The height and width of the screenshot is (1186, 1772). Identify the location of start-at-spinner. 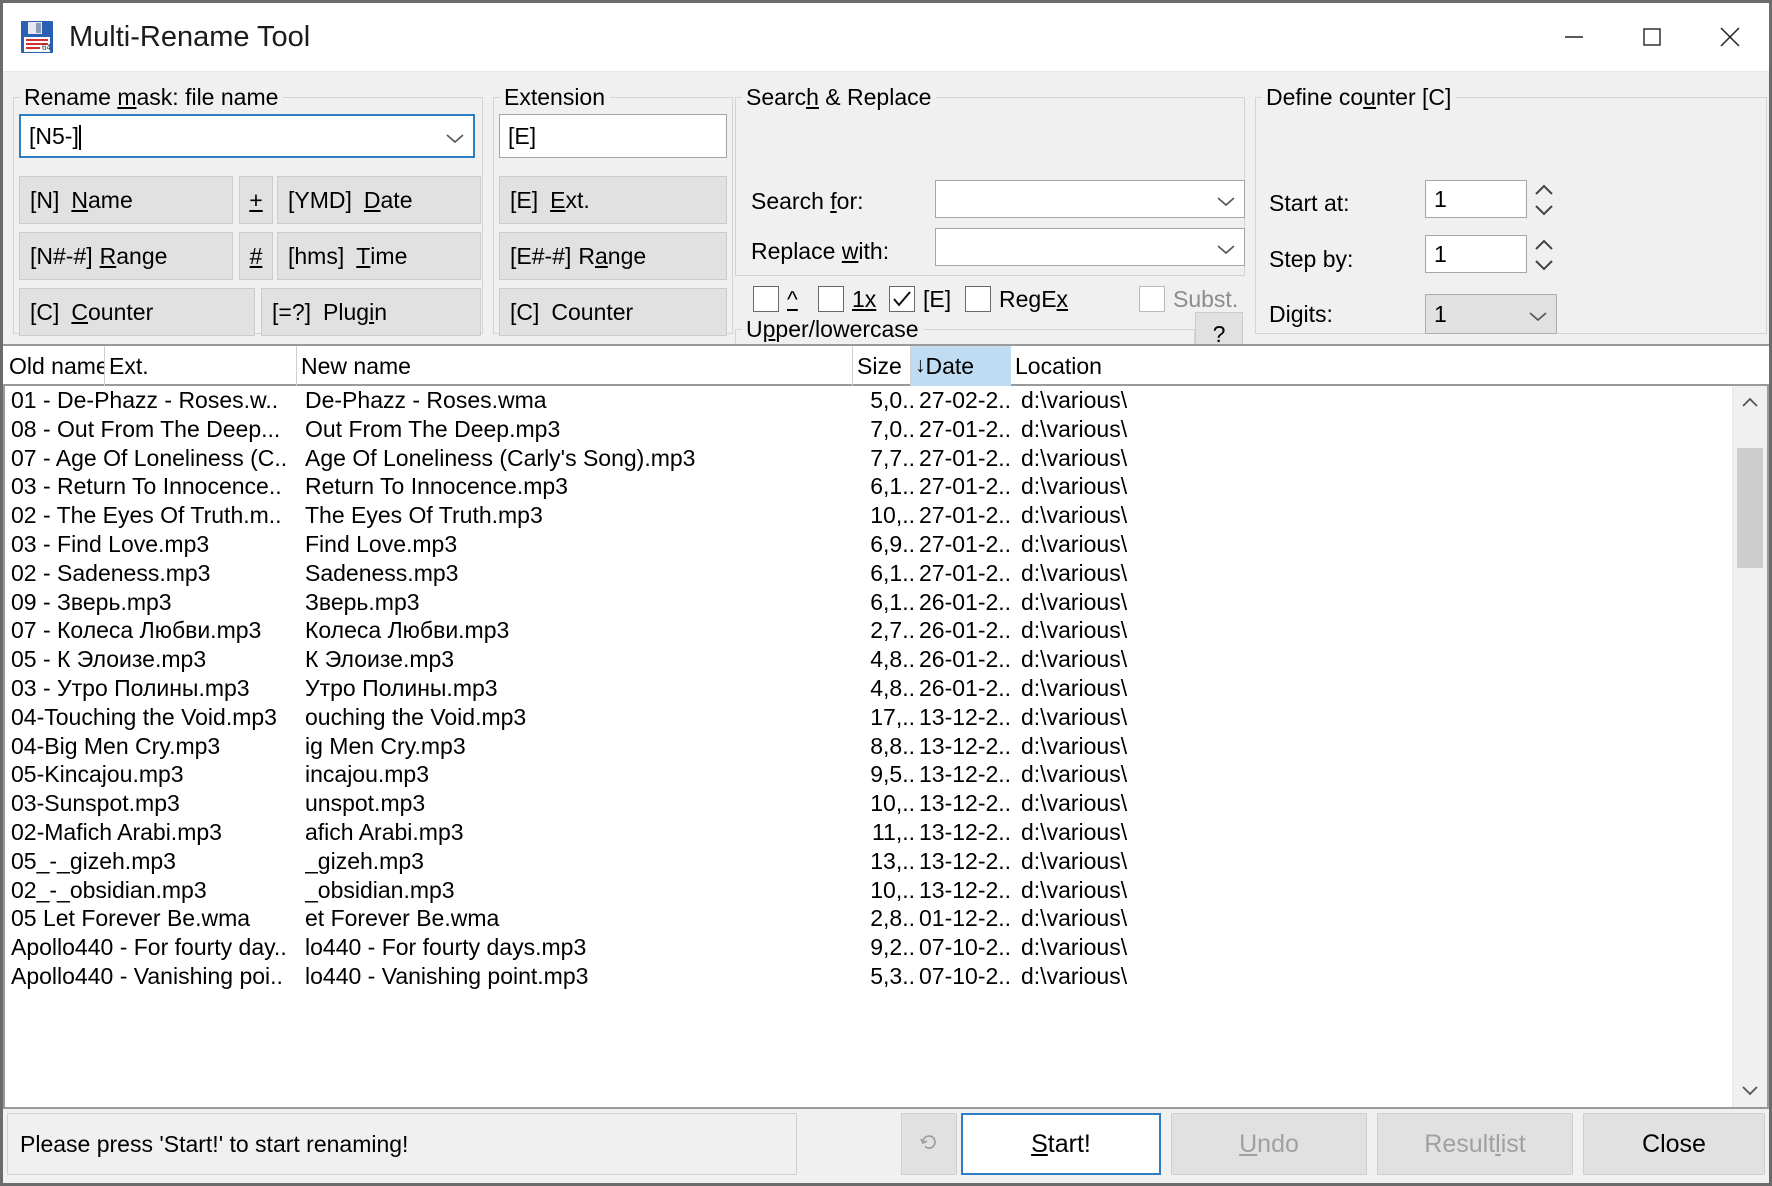
(1544, 200).